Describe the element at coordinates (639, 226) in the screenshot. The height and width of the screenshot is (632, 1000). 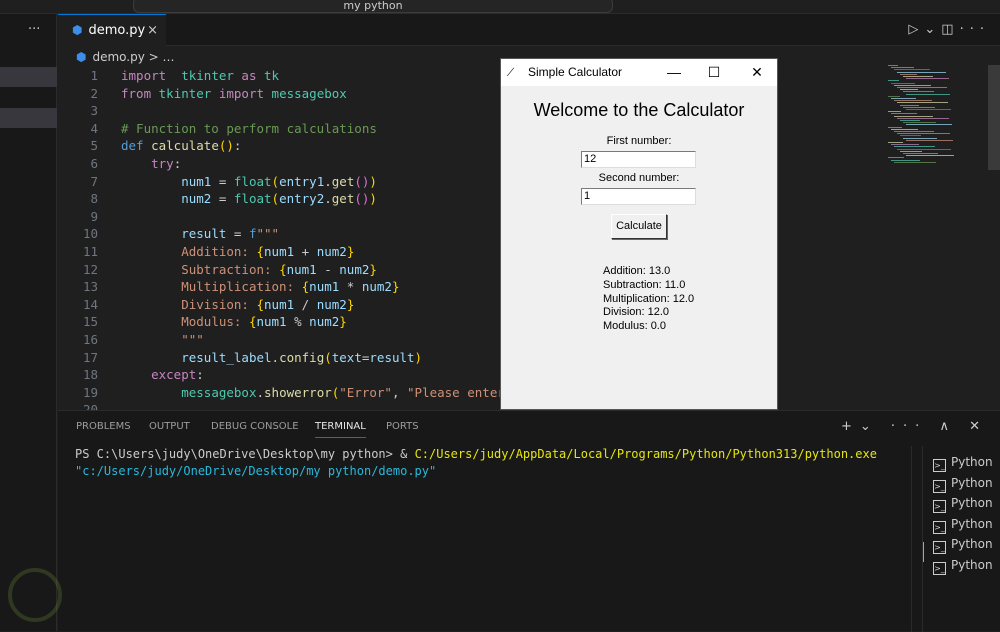
I see `calculate-button: Calculate` at that location.